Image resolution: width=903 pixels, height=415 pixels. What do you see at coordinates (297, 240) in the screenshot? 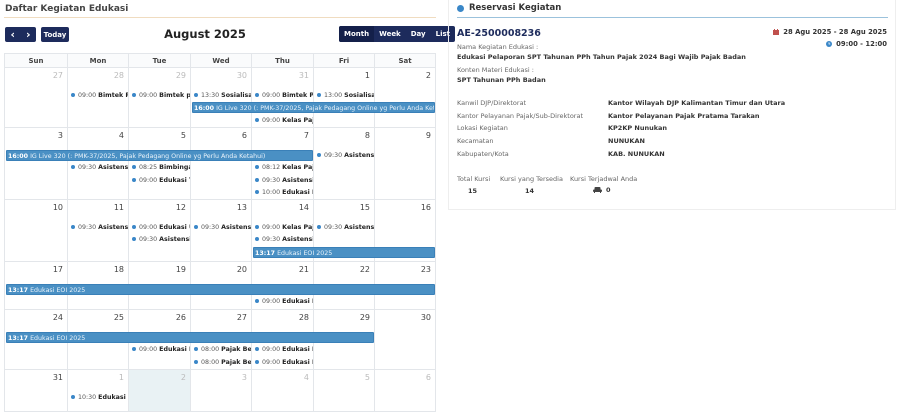
I see `event-title: Asistensi Pe` at bounding box center [297, 240].